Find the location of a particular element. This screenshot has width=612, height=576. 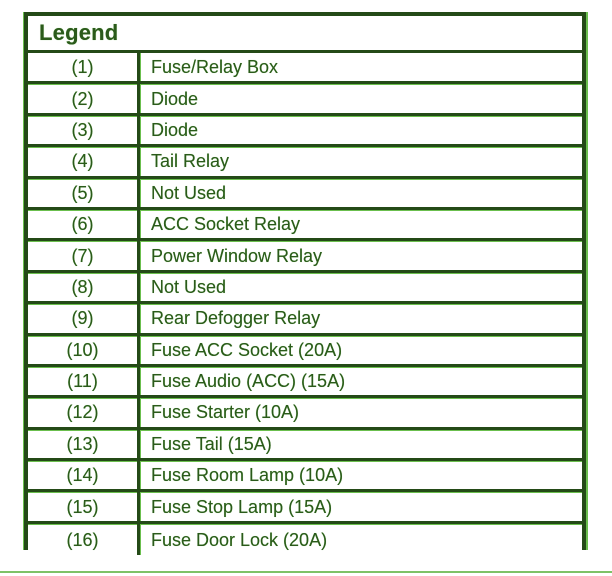

row-description: Fuse Stop Lamp (15A) is located at coordinates (242, 506).